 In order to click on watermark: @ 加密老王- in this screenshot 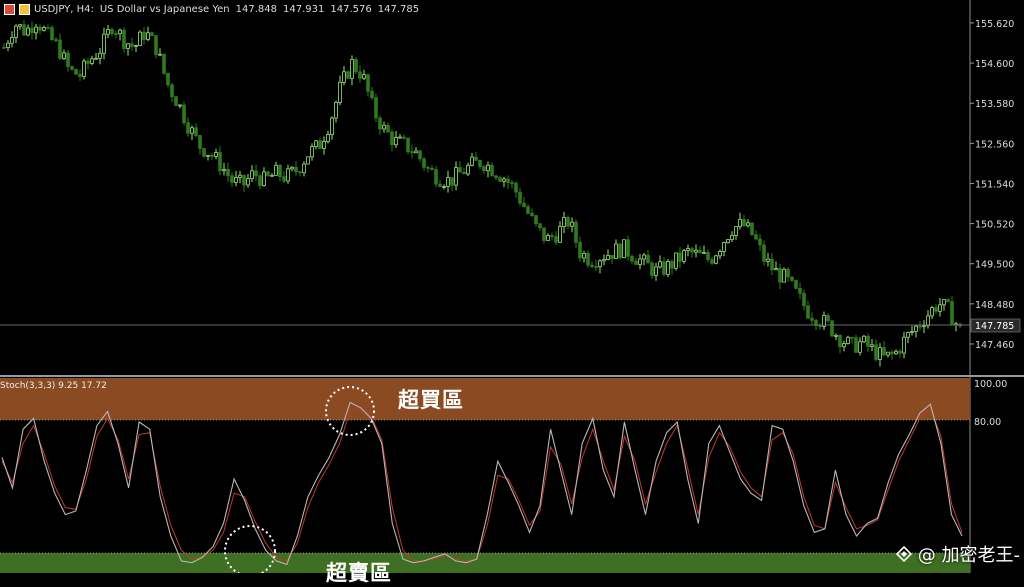, I will do `click(957, 554)`.